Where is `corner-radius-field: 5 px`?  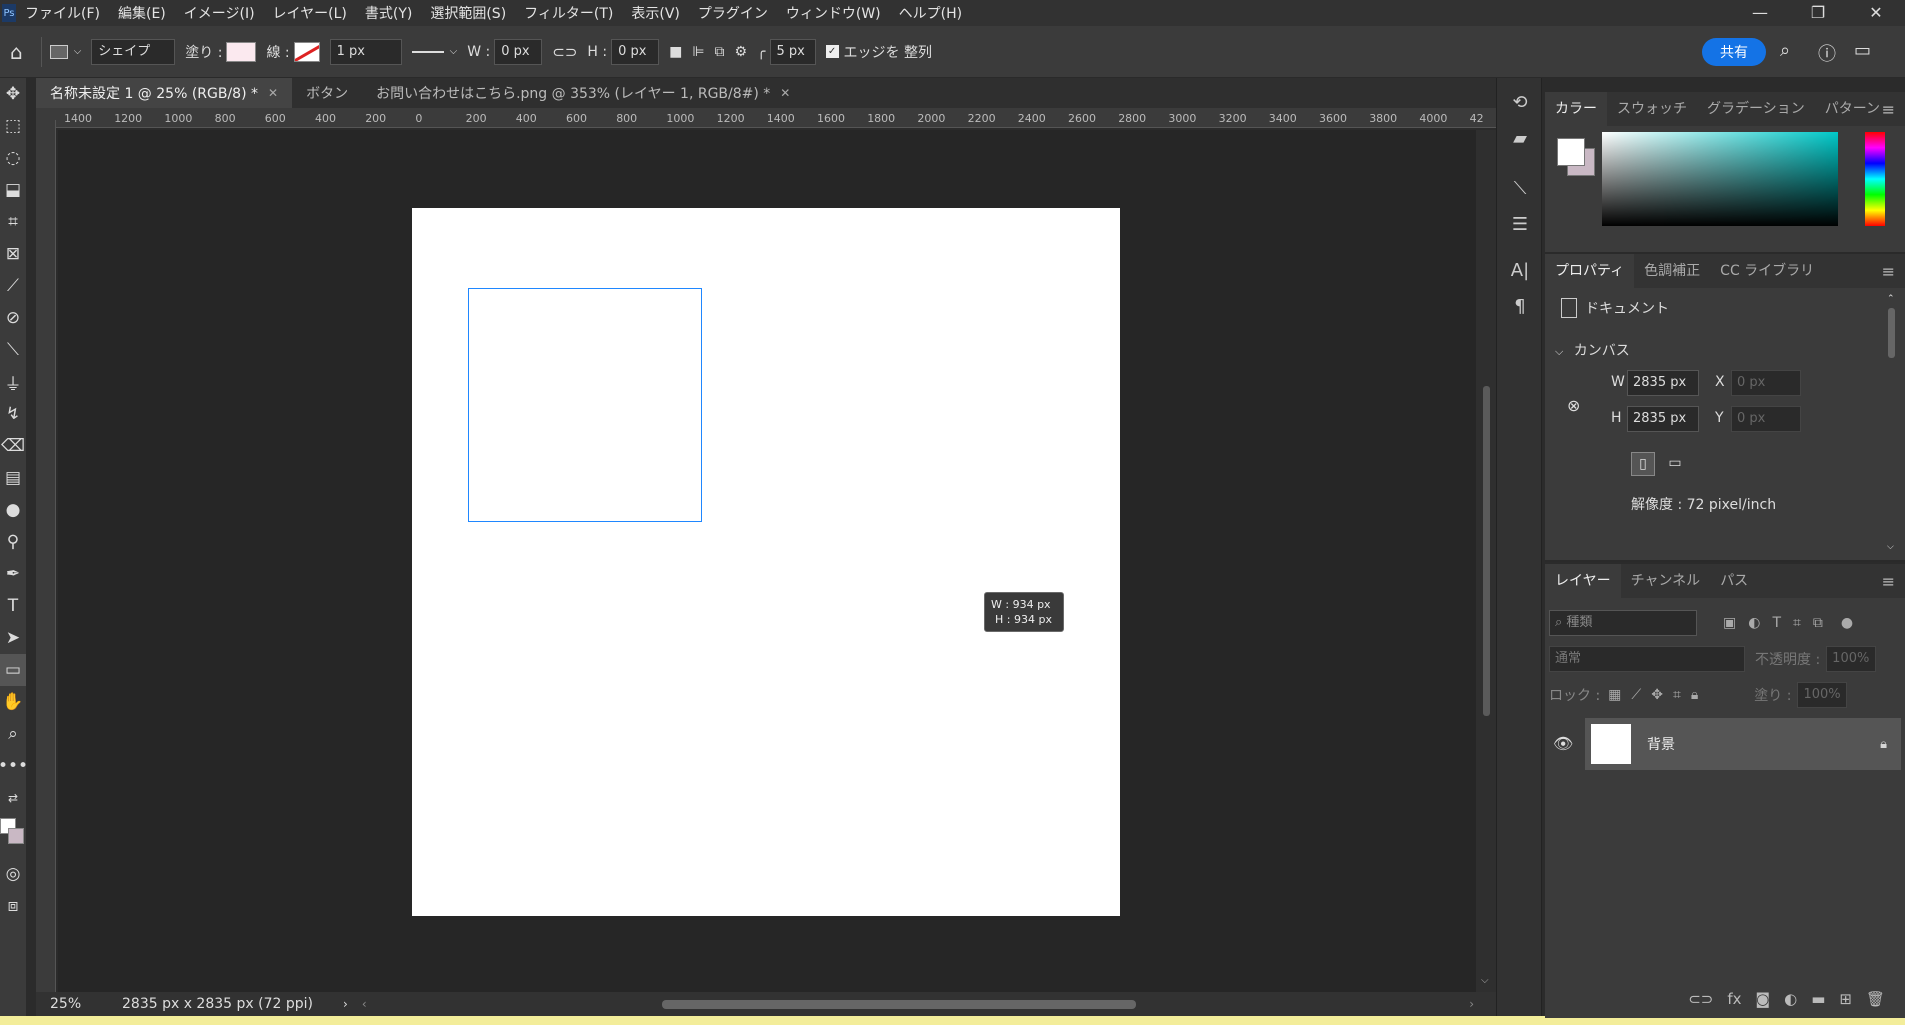
corner-radius-field: 5 px is located at coordinates (792, 51).